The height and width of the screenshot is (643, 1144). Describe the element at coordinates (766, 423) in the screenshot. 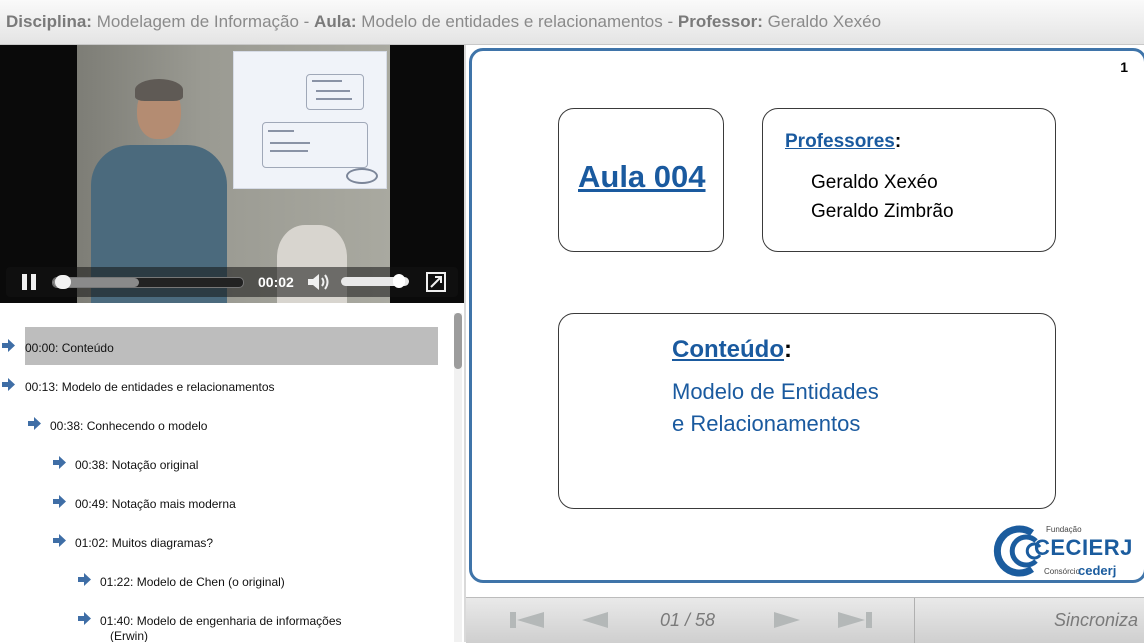

I see `conteudo-line: e Relacionamentos` at that location.